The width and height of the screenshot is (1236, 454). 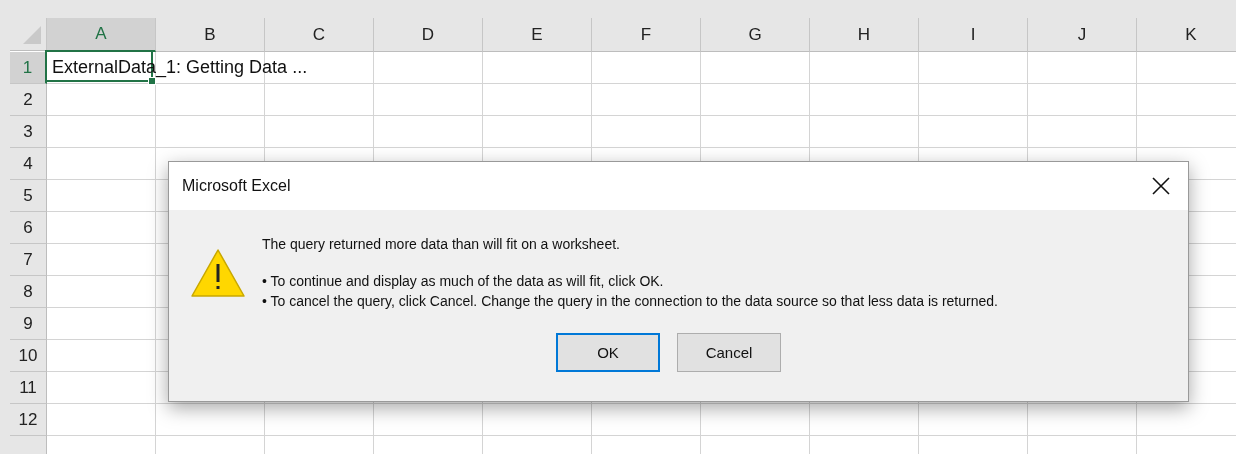 I want to click on column-header: K, so click(x=1186, y=35).